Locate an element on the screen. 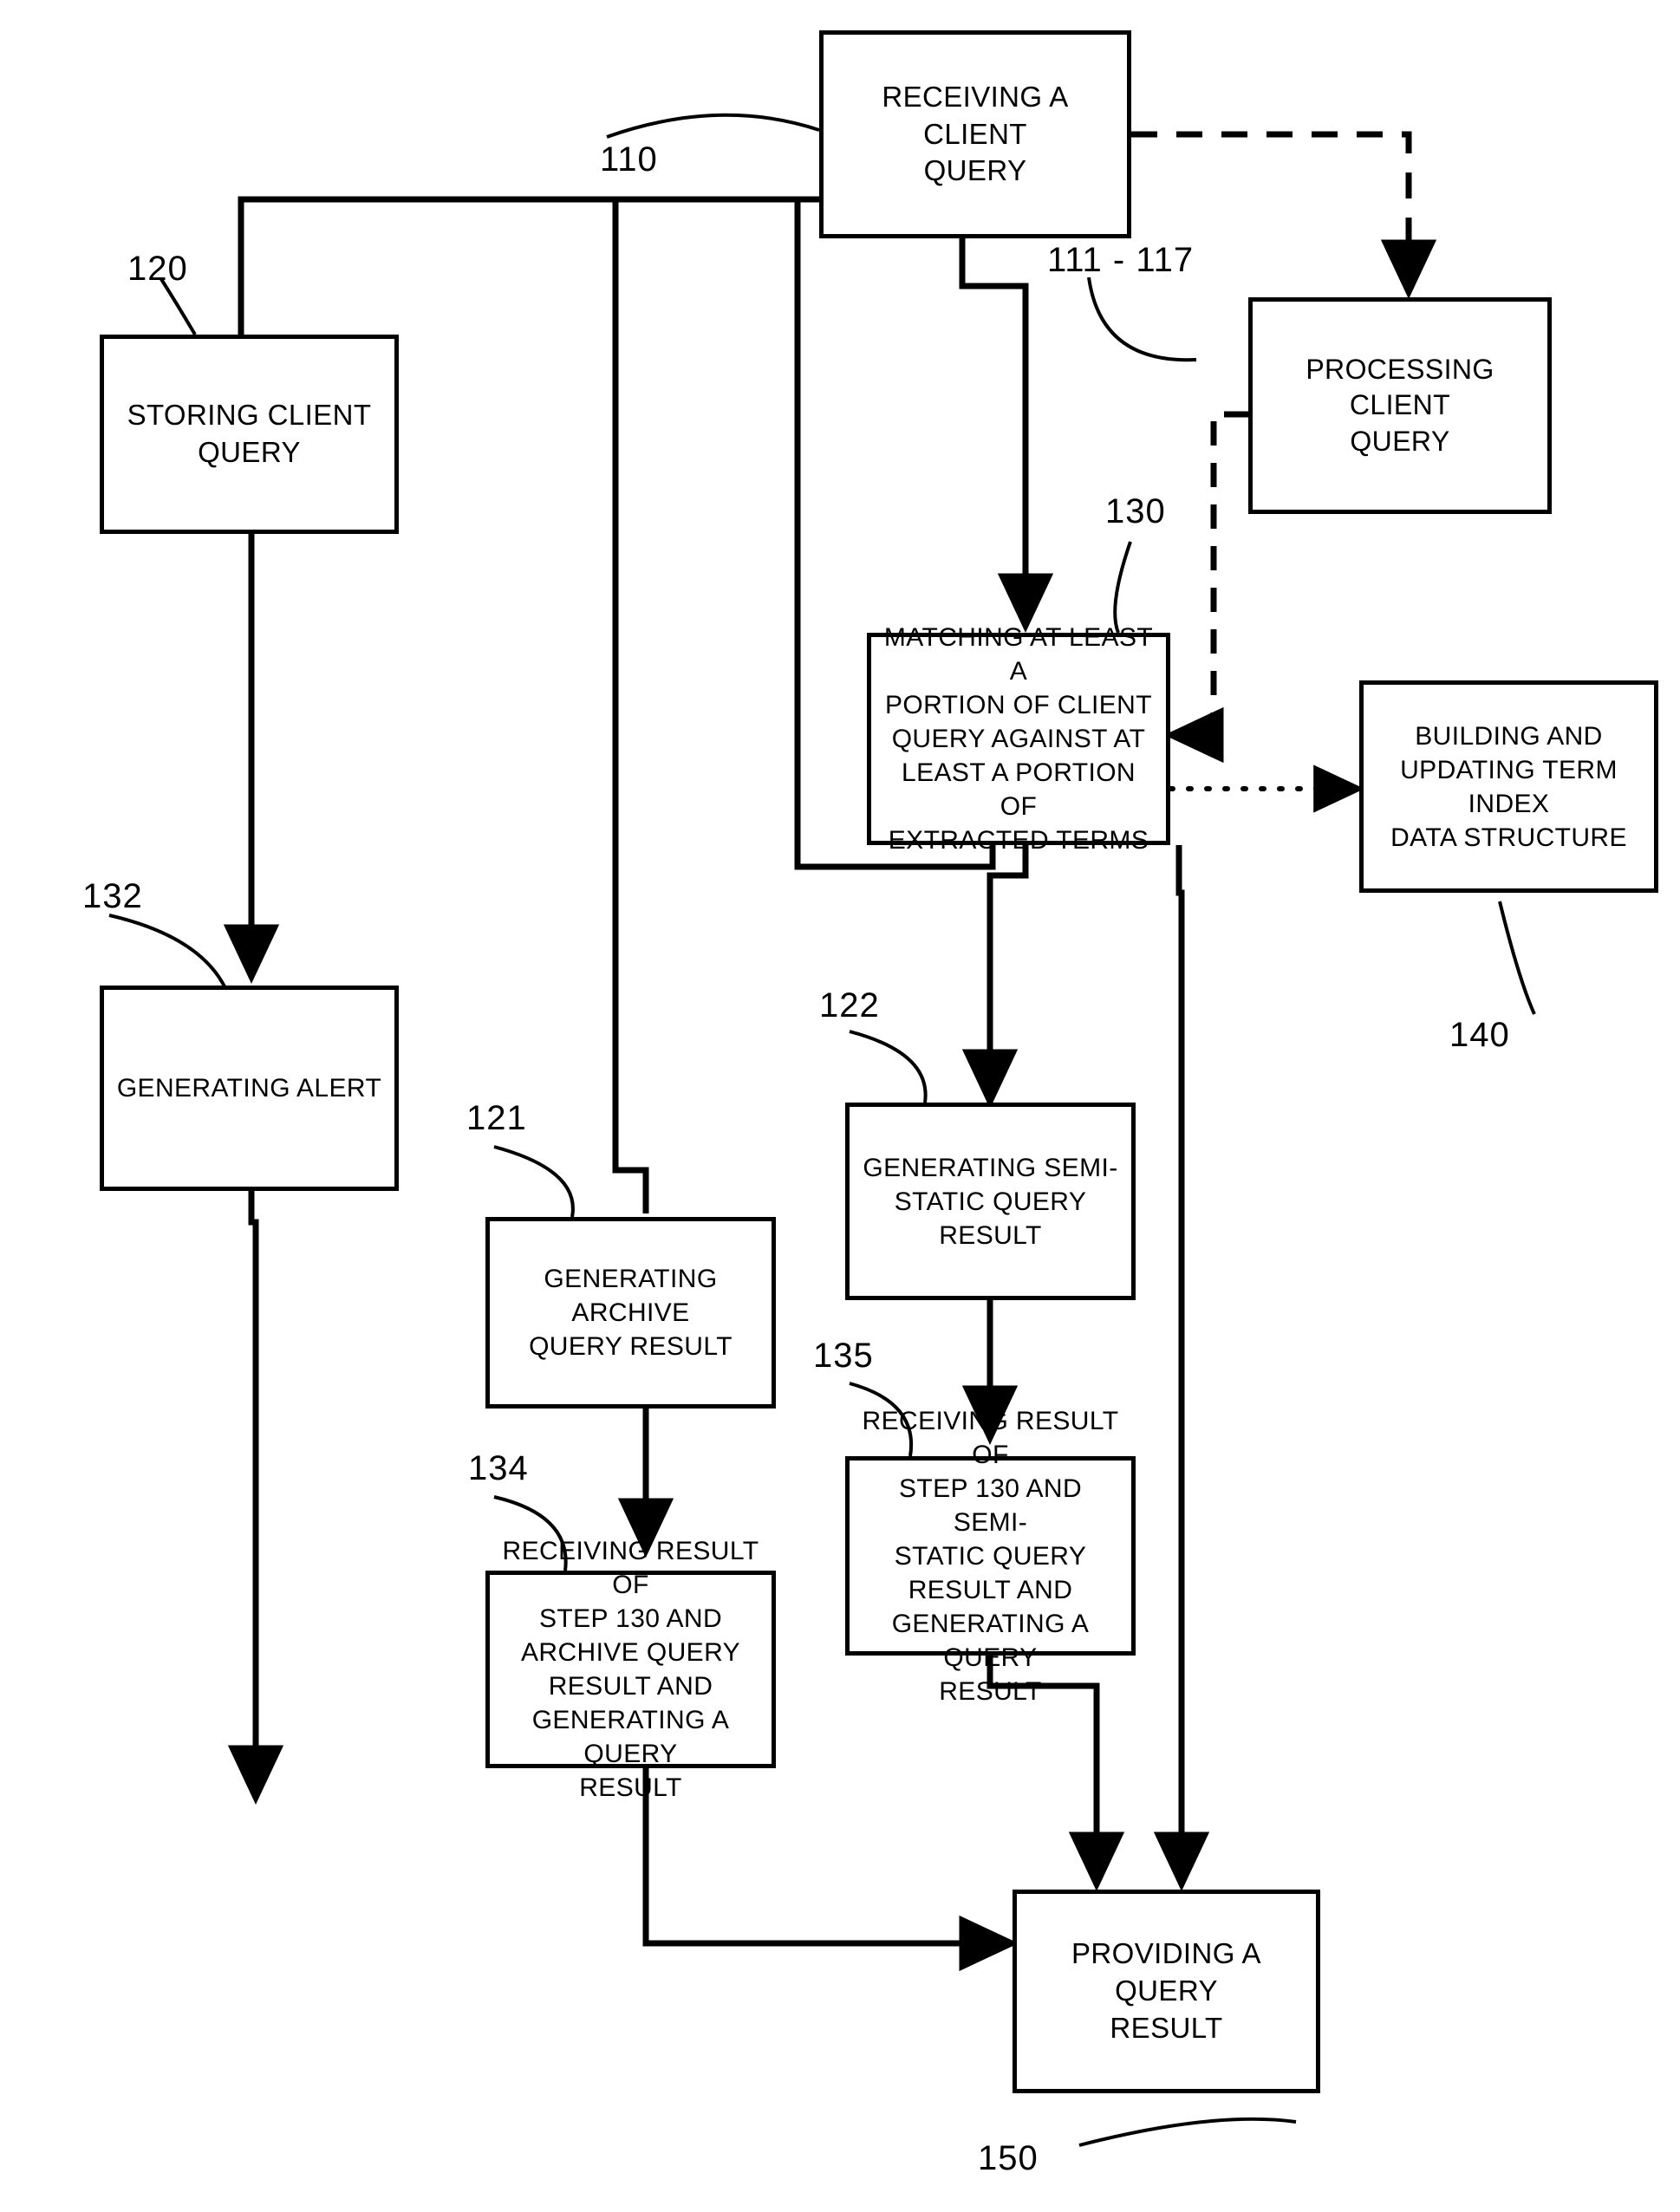 Image resolution: width=1680 pixels, height=2212 pixels. node-label: GENERATING SEMI- STATIC QUERY RESULT is located at coordinates (990, 1201).